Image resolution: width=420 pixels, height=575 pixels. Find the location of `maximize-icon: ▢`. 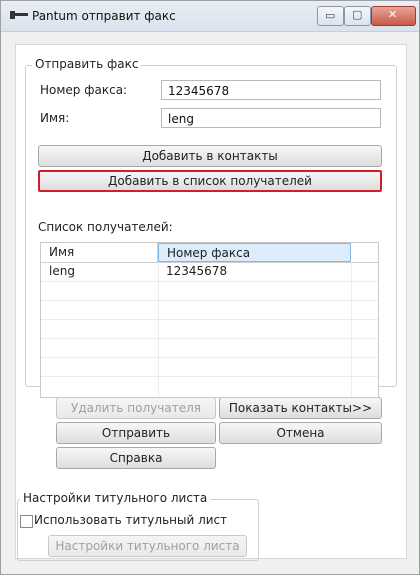

maximize-icon: ▢ is located at coordinates (357, 14).